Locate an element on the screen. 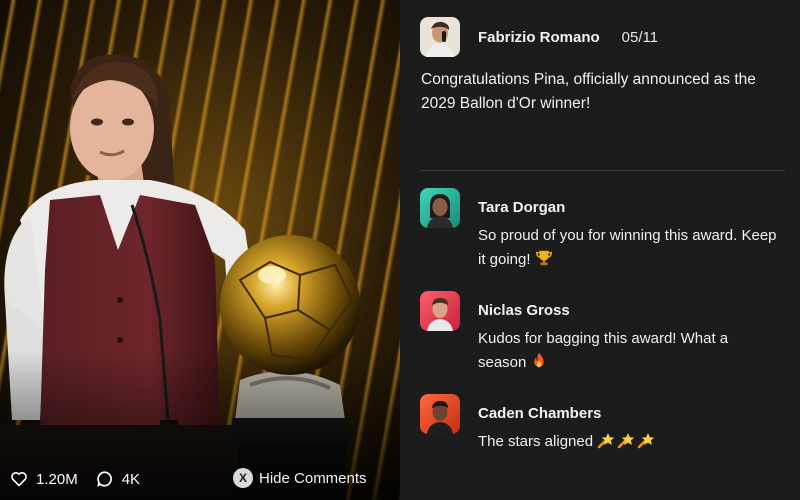  comment-text: The stars aligned is located at coordinates (628, 442).